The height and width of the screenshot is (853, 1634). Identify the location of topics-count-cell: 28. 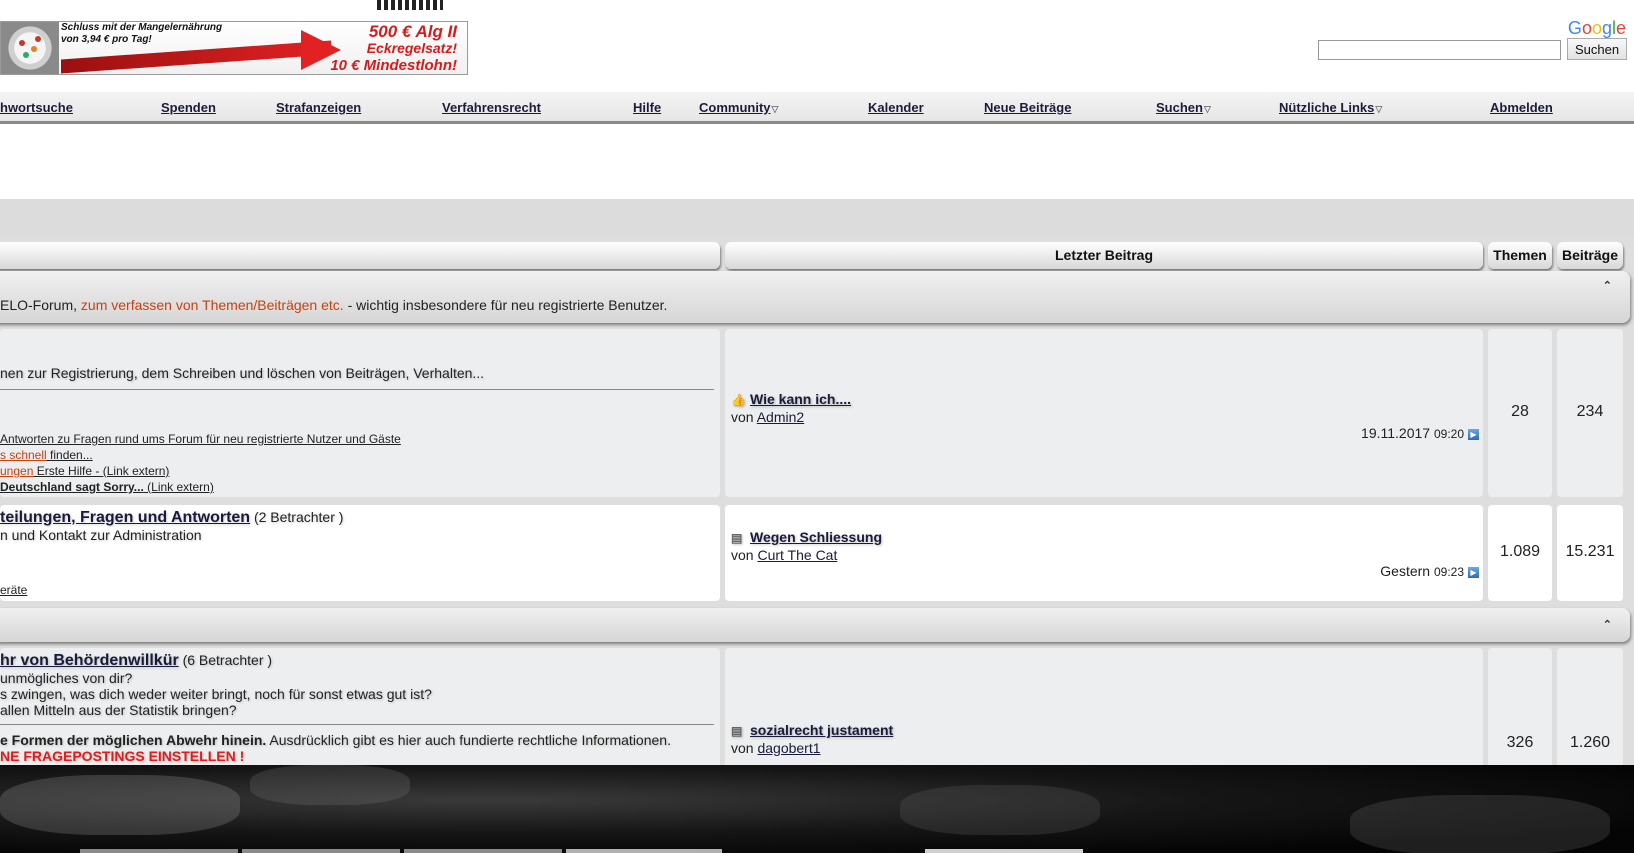
(1520, 413).